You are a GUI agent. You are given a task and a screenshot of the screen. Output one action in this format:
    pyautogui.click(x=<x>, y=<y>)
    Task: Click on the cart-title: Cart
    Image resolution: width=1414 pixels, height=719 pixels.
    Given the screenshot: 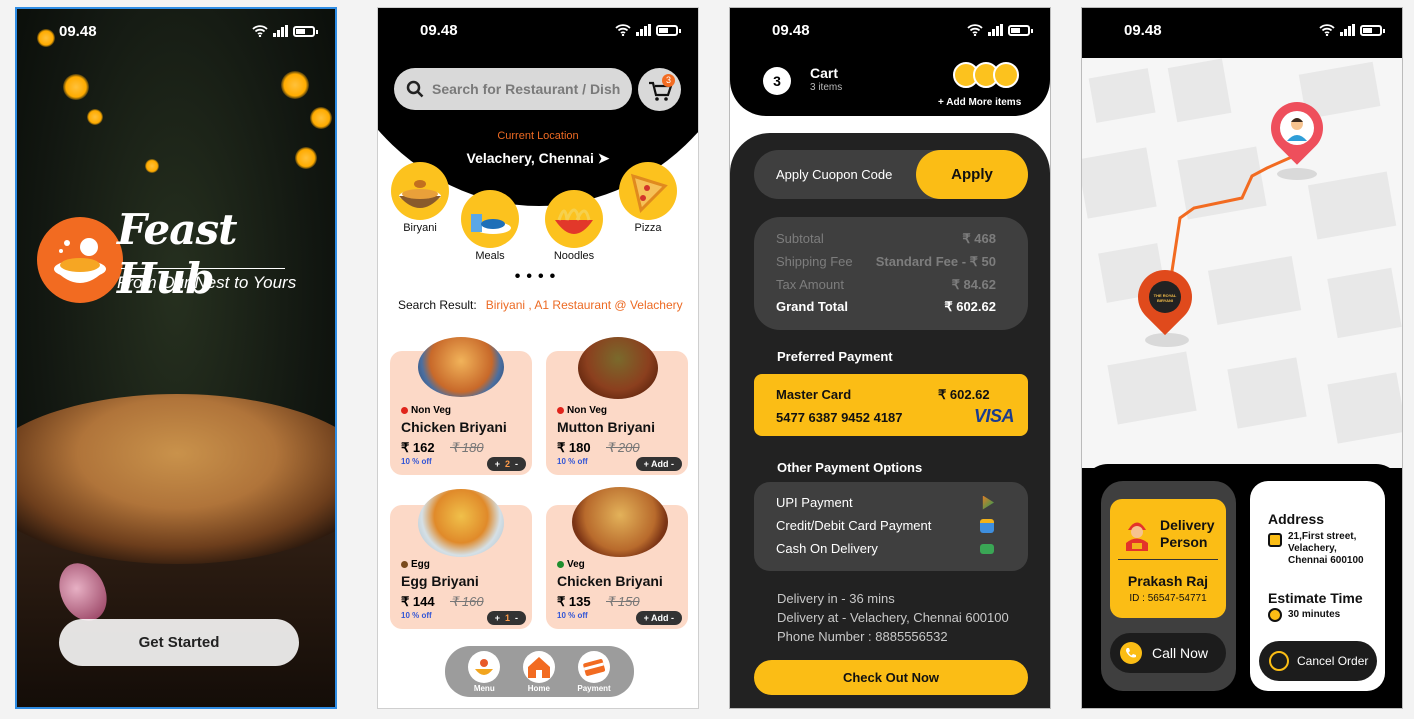 What is the action you would take?
    pyautogui.click(x=824, y=73)
    